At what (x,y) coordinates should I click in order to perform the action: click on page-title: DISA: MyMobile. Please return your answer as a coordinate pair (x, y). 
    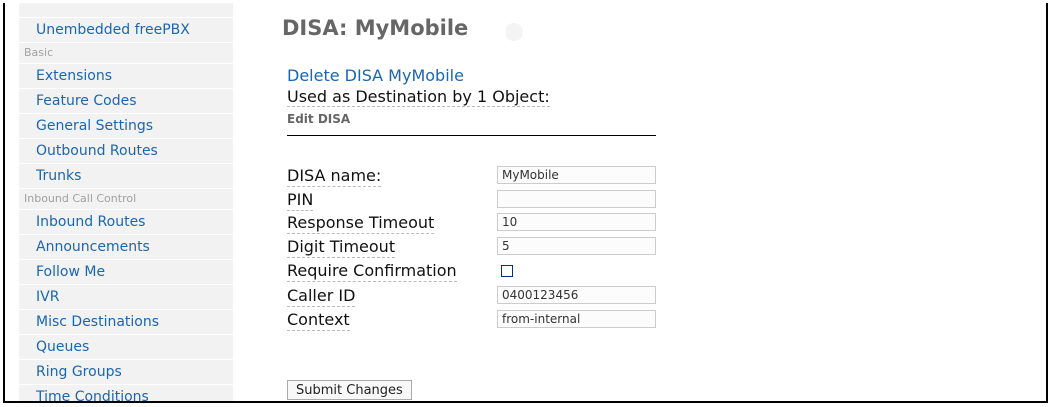
    Looking at the image, I should click on (375, 28).